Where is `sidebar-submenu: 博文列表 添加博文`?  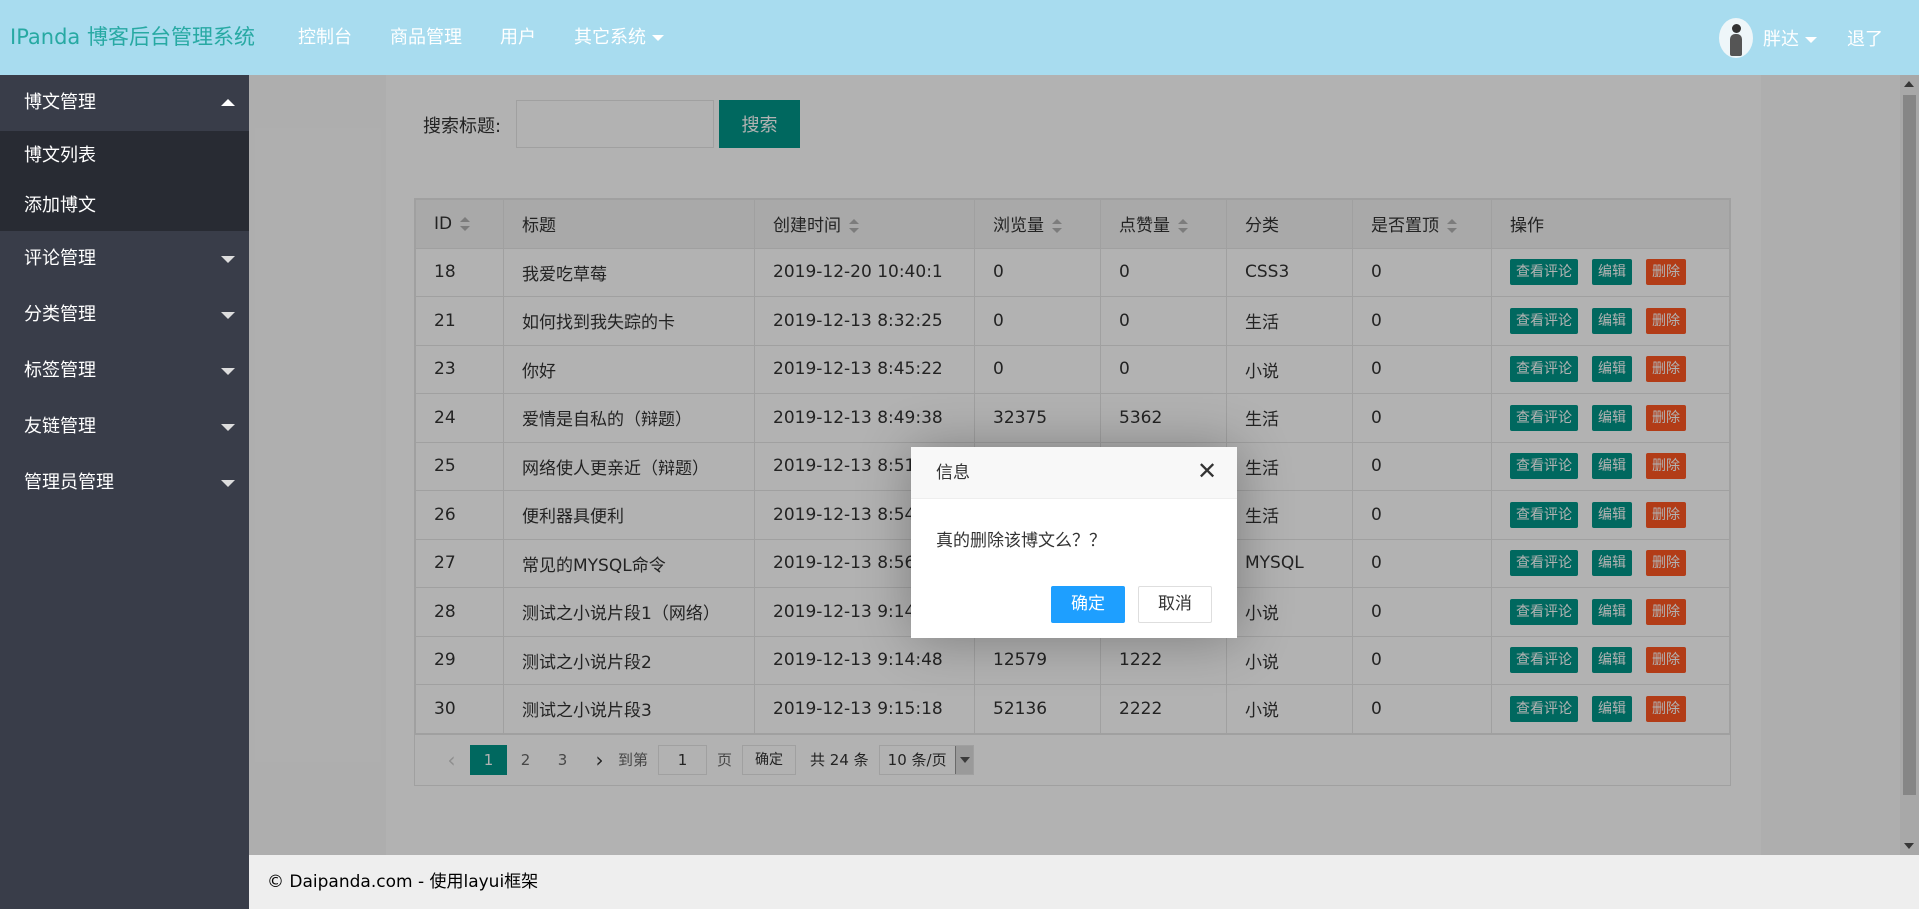
sidebar-submenu: 博文列表 添加博文 is located at coordinates (124, 181).